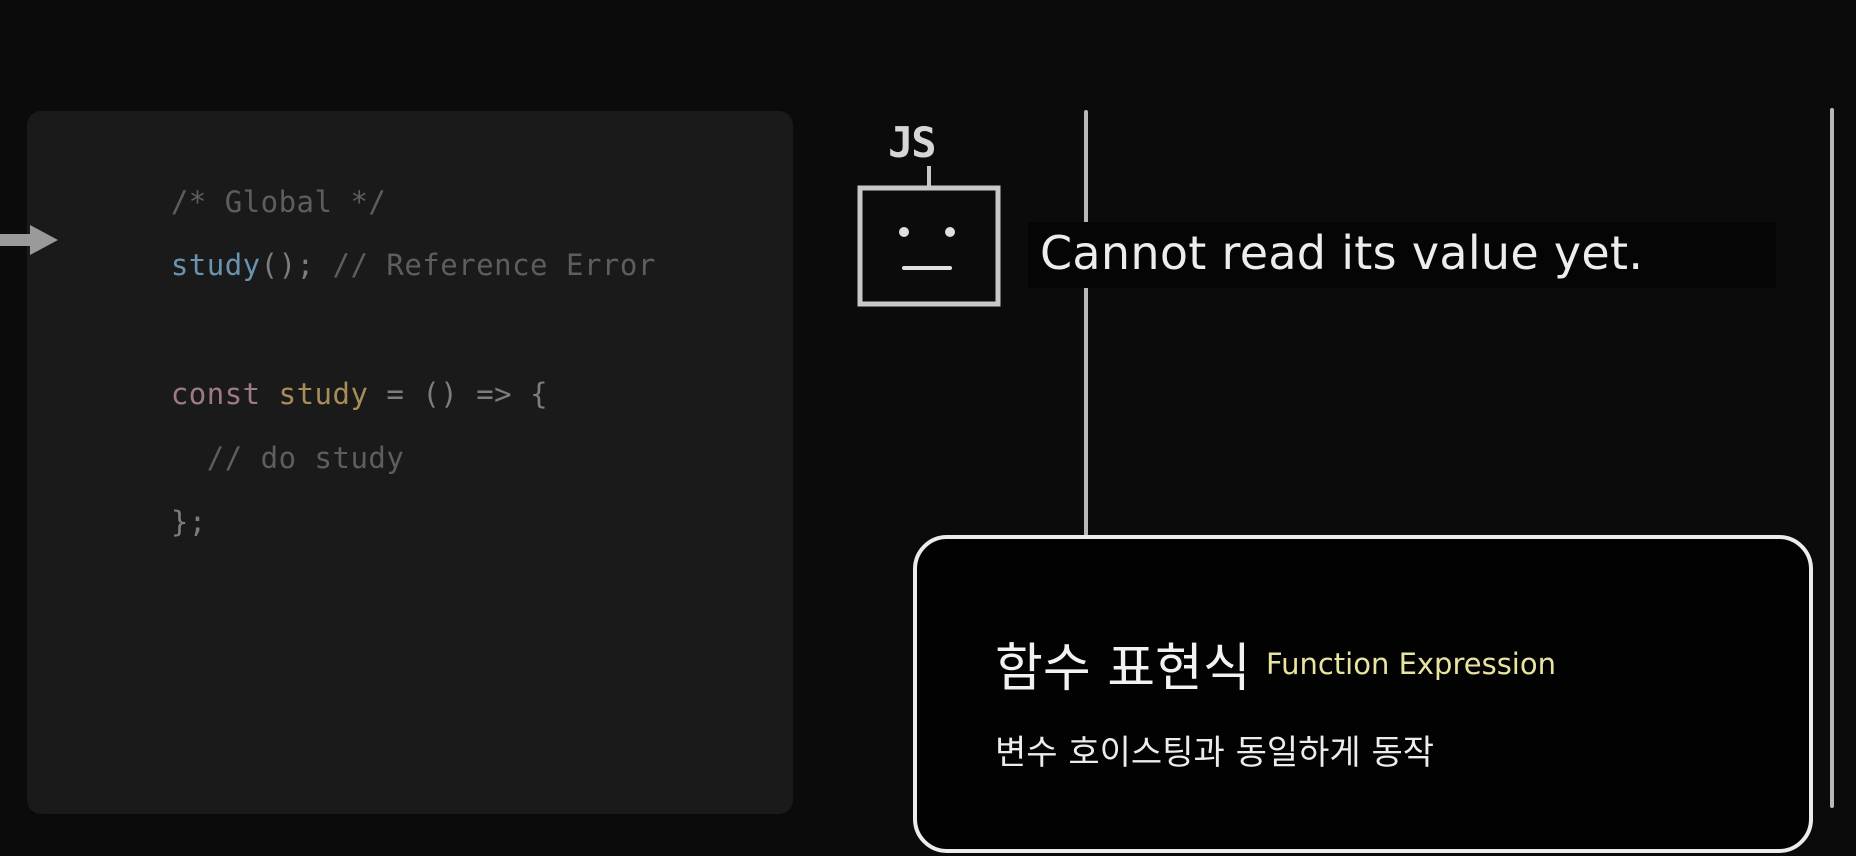  Describe the element at coordinates (1086, 325) in the screenshot. I see `timeline-divider-left` at that location.